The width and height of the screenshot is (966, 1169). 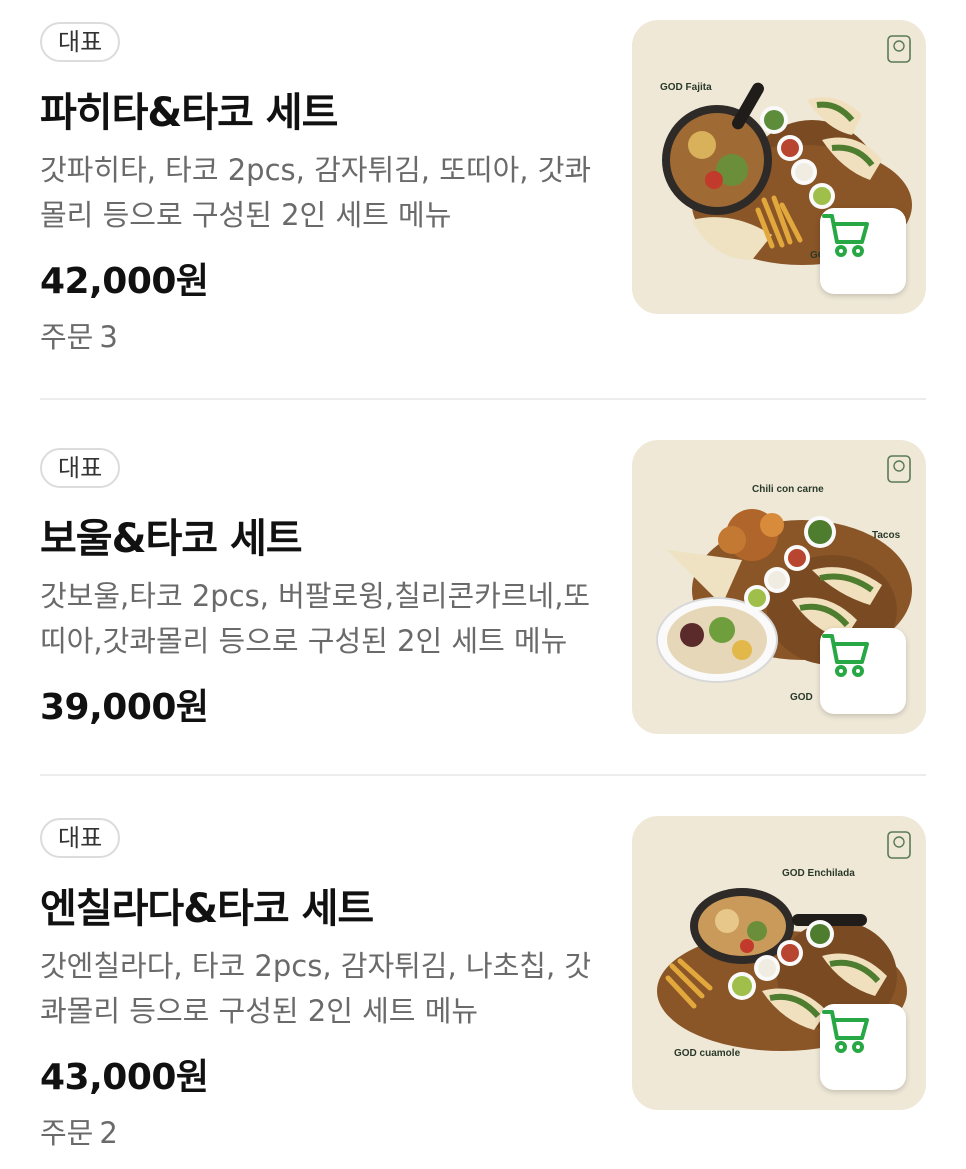 I want to click on menu-item-name: 엔칠라다&타코 세트, so click(x=207, y=905).